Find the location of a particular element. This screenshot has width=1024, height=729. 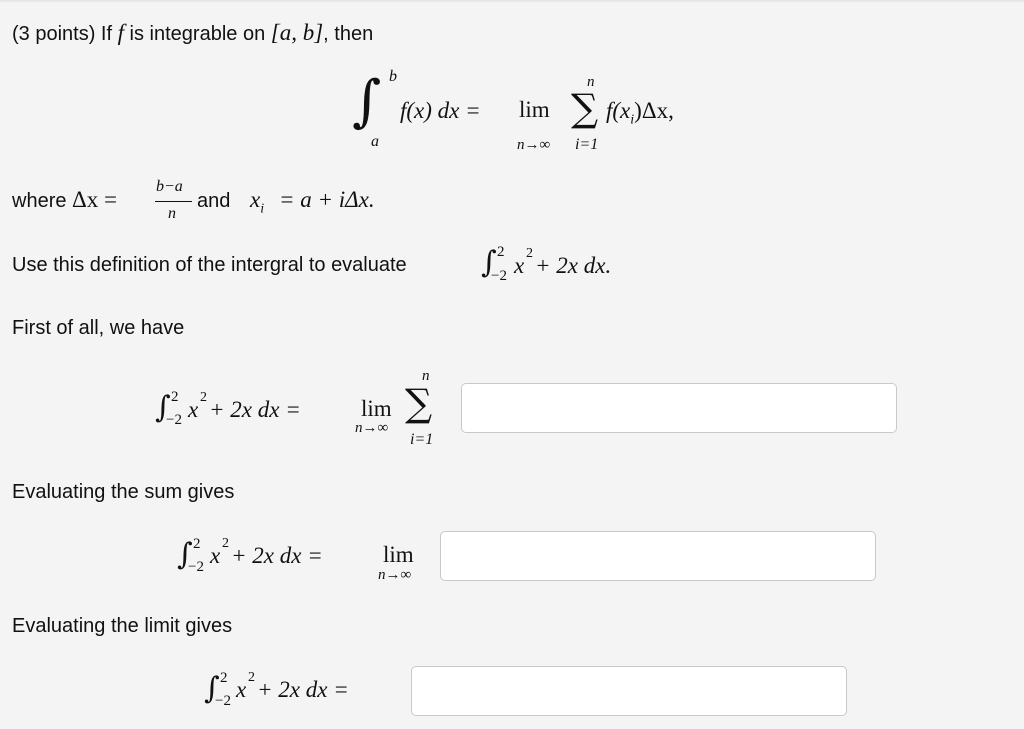

integral-sign-icon: ∫ is located at coordinates (367, 101).